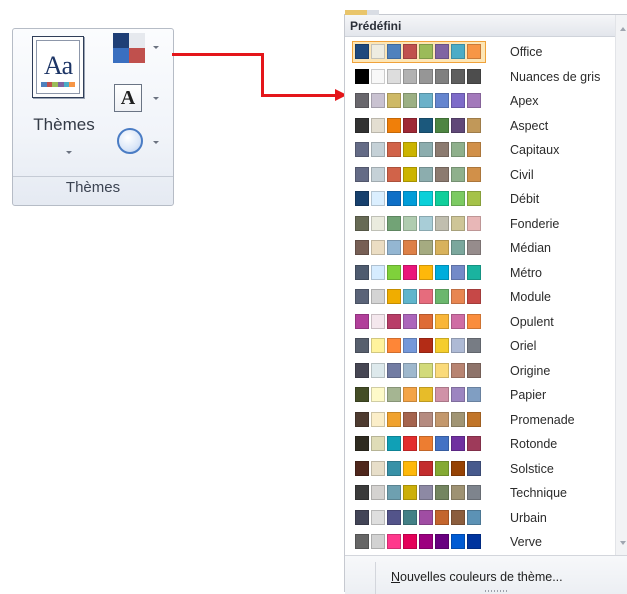 The width and height of the screenshot is (627, 594). Describe the element at coordinates (530, 248) in the screenshot. I see `theme-name-label: Médian` at that location.